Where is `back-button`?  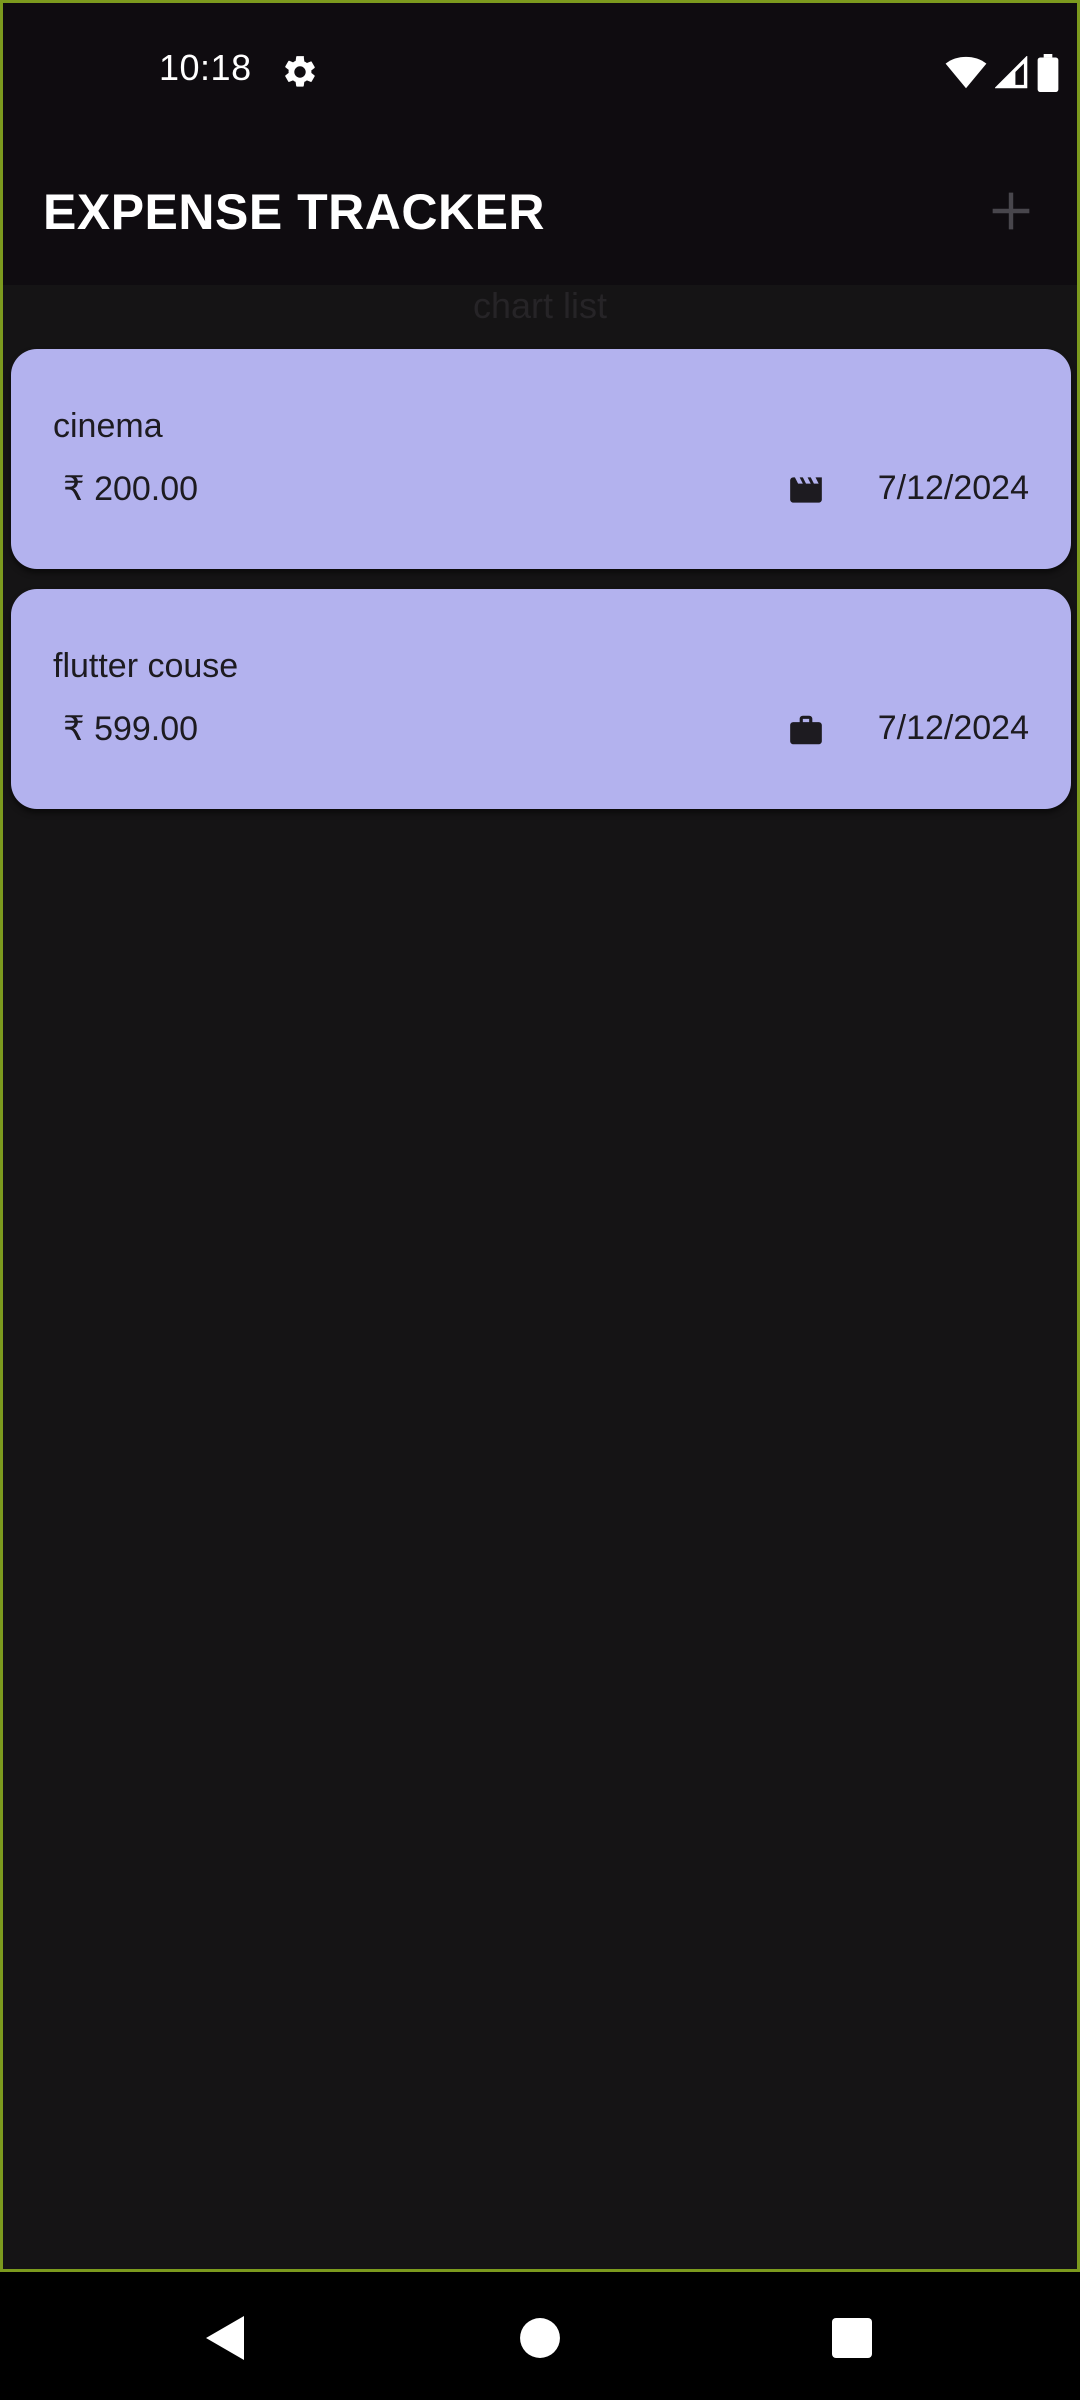
back-button is located at coordinates (226, 2338).